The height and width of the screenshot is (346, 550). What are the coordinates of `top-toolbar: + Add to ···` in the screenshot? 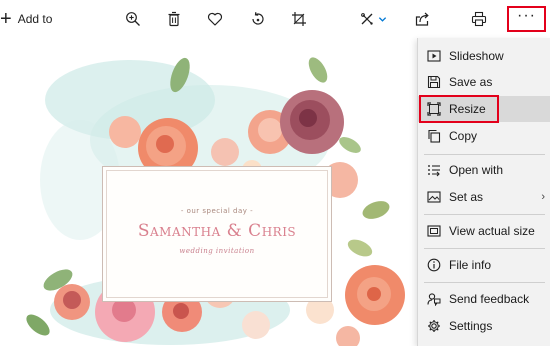 It's located at (275, 19).